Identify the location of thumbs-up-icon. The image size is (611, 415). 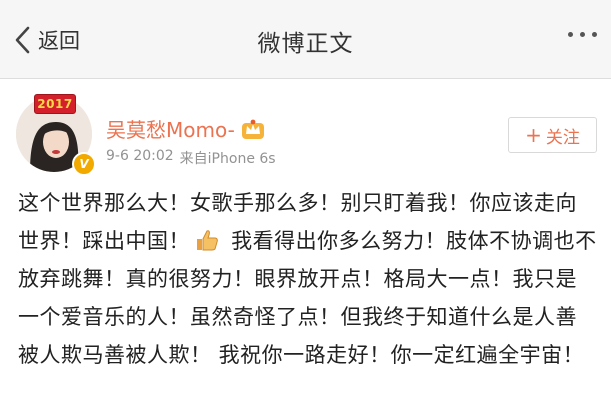
(207, 240).